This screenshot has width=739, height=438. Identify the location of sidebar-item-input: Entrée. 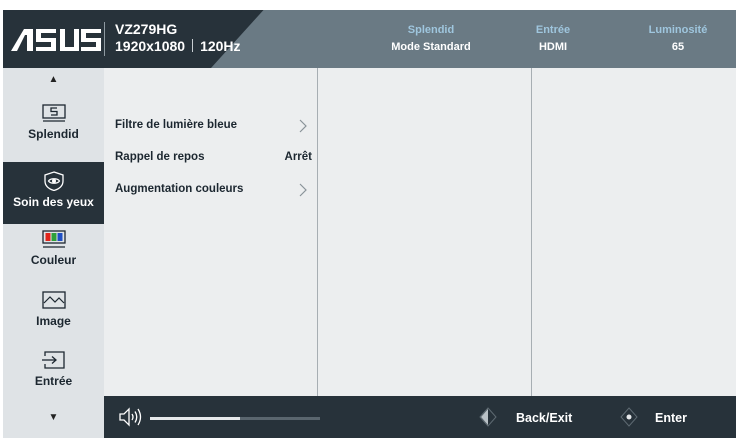
(53, 382).